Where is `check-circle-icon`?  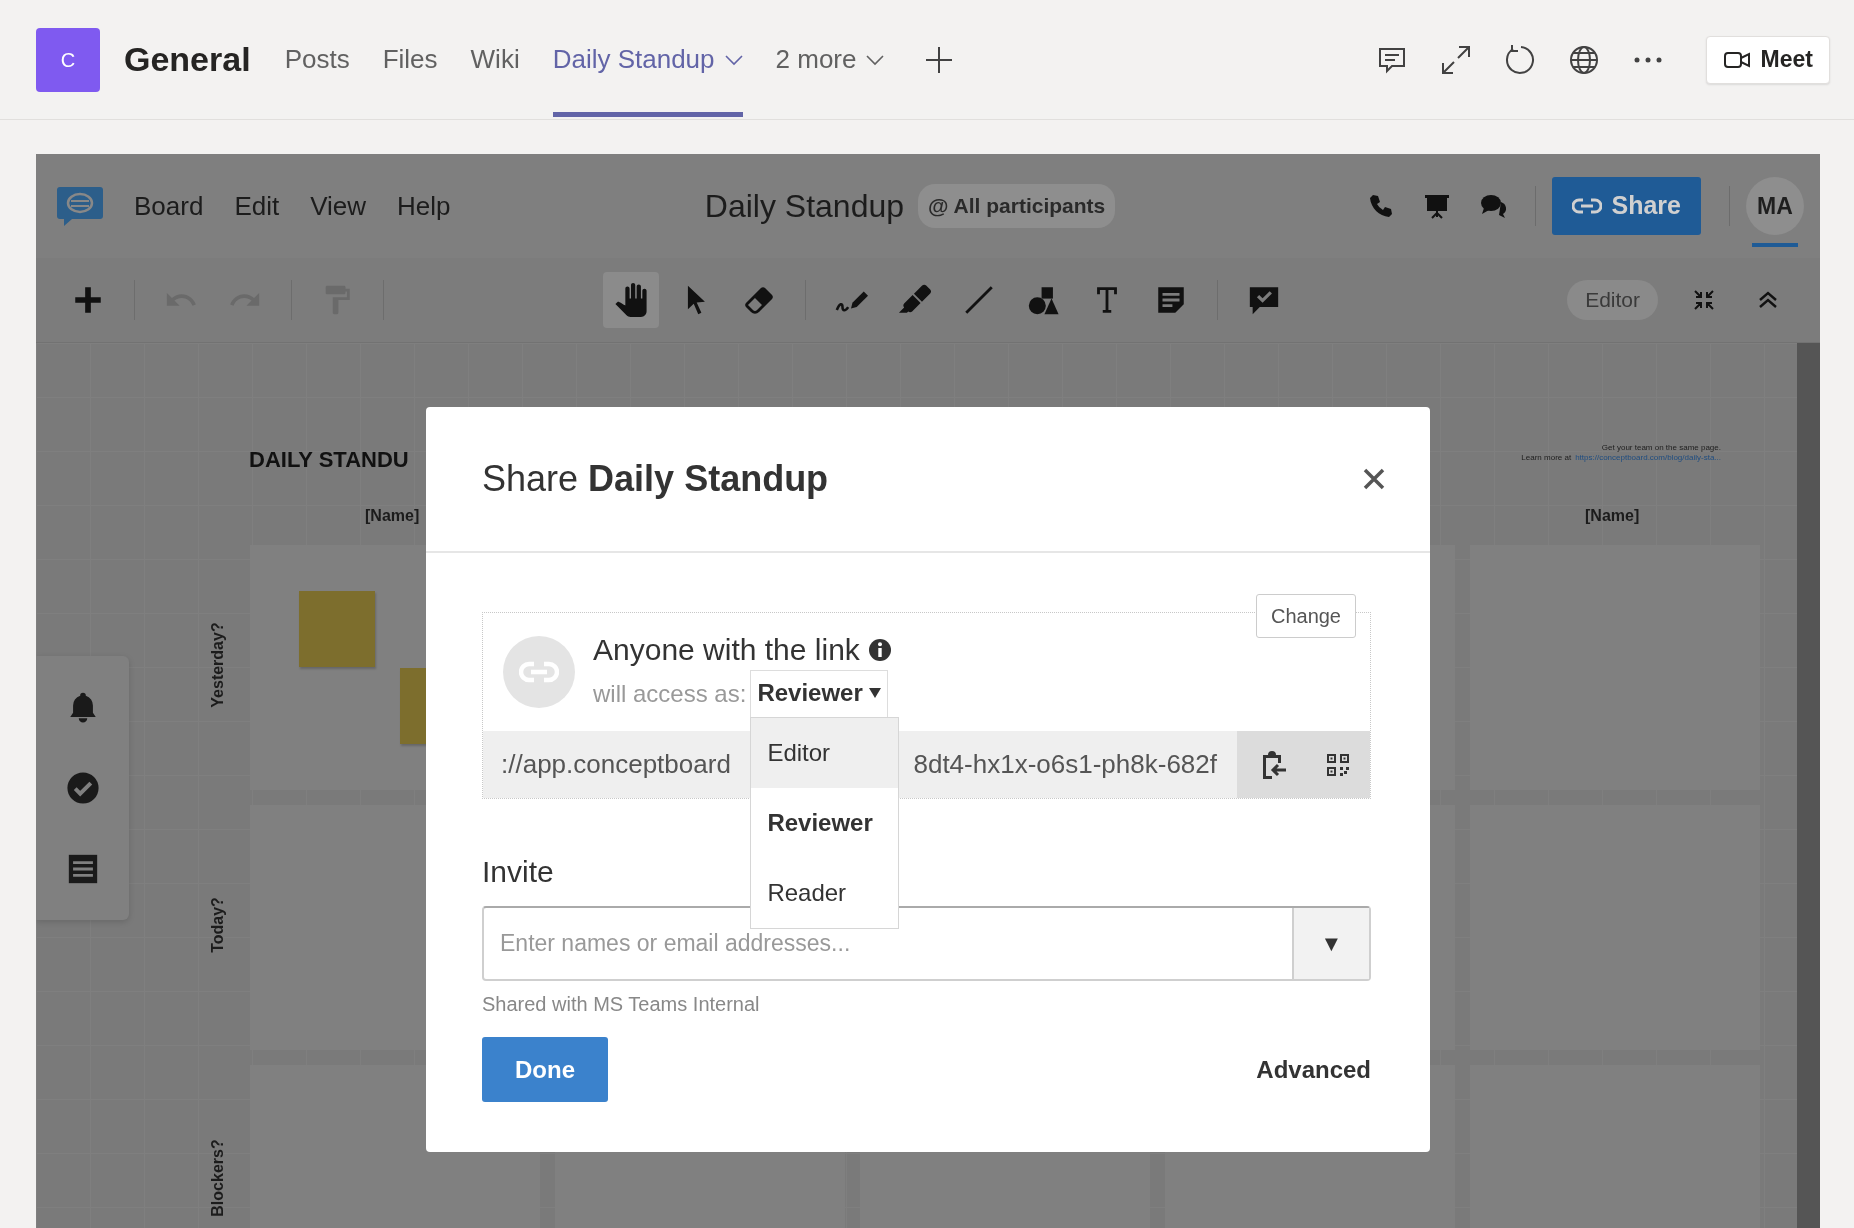 check-circle-icon is located at coordinates (82, 788).